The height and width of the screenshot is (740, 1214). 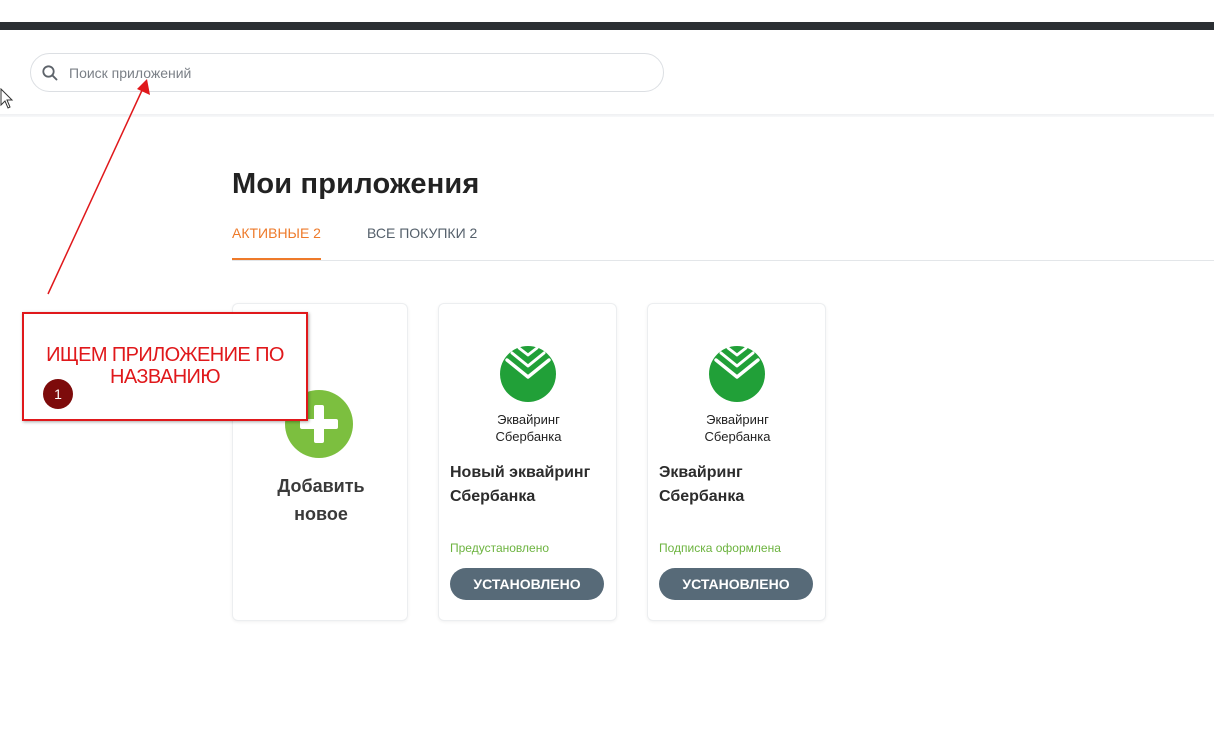 What do you see at coordinates (499, 548) in the screenshot?
I see `app-status: Предустановлено` at bounding box center [499, 548].